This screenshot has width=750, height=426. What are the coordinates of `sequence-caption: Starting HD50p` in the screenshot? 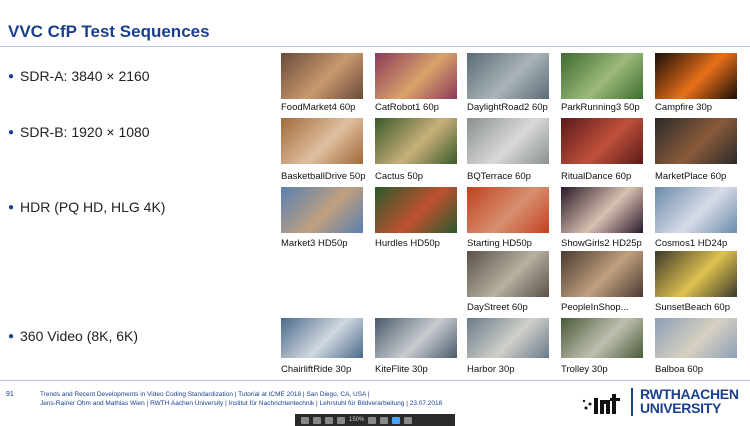 It's located at (499, 243).